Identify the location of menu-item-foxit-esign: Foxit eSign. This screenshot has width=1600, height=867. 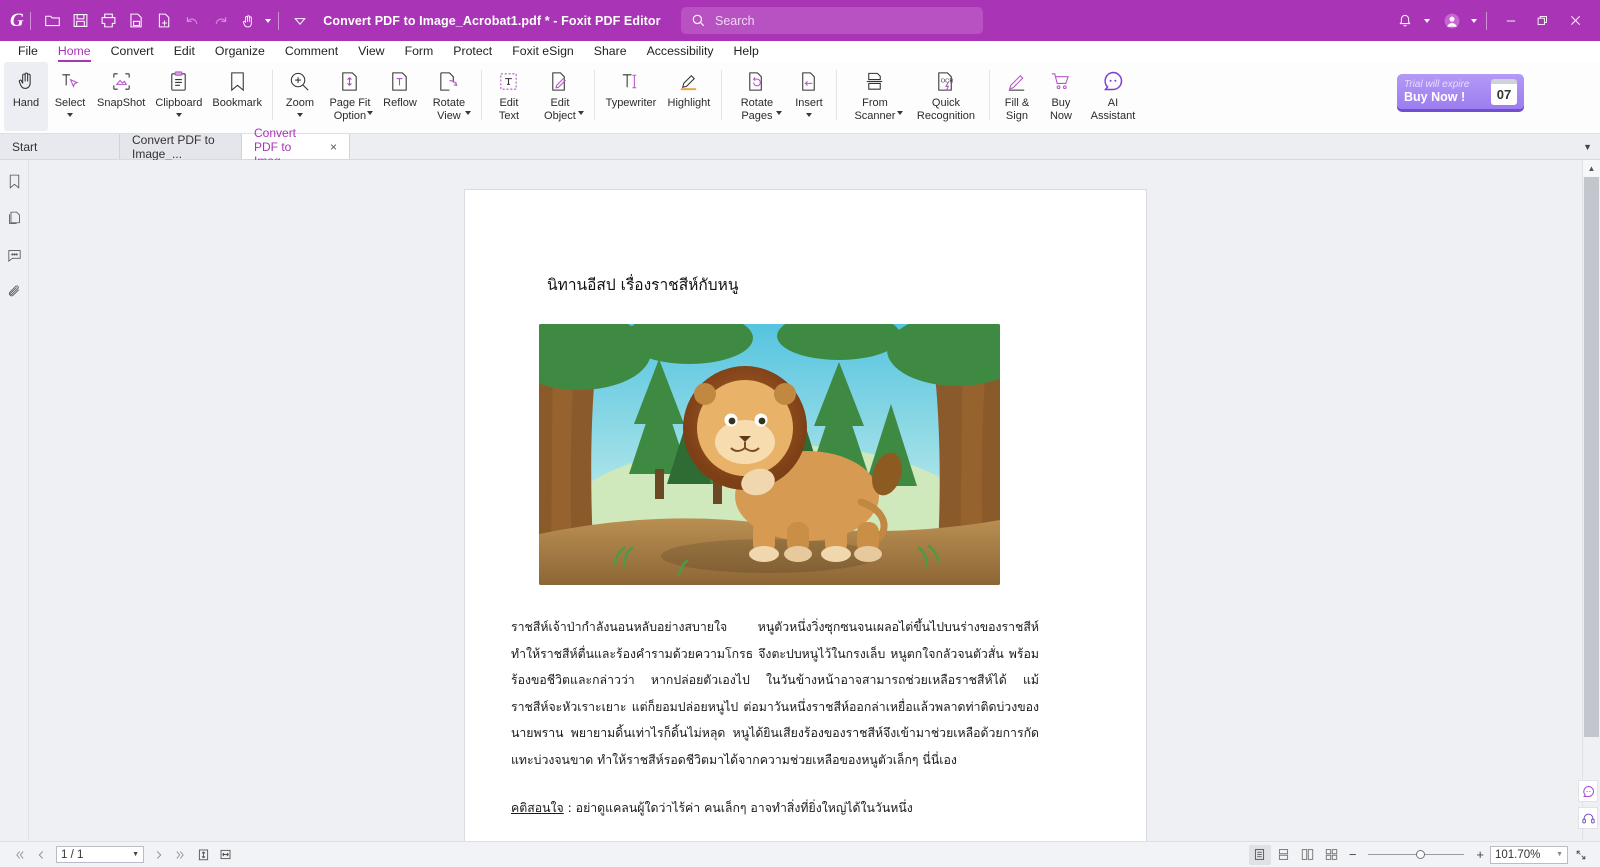
(543, 51).